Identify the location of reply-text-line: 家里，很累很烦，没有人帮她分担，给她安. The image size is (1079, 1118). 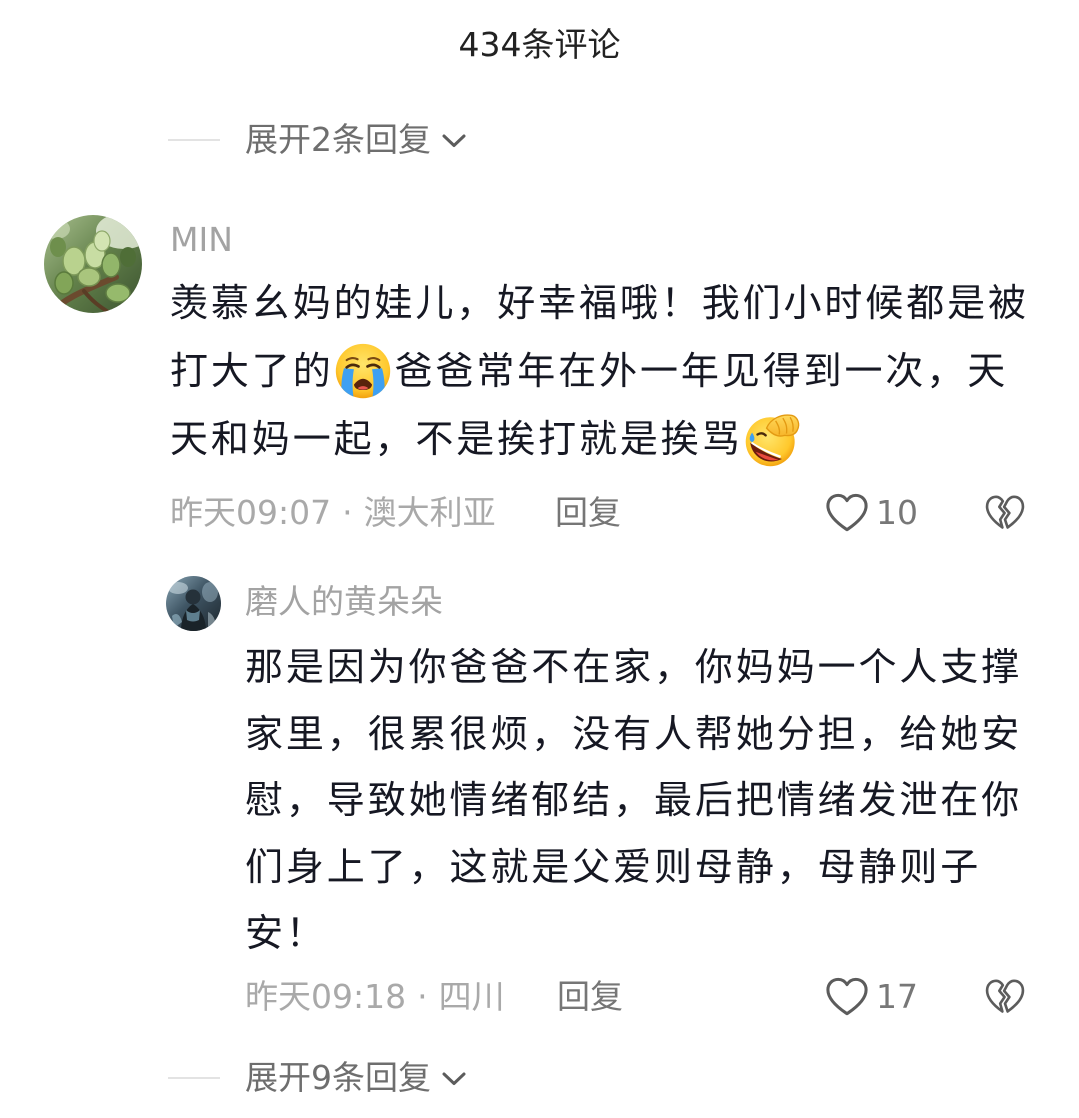
(633, 734).